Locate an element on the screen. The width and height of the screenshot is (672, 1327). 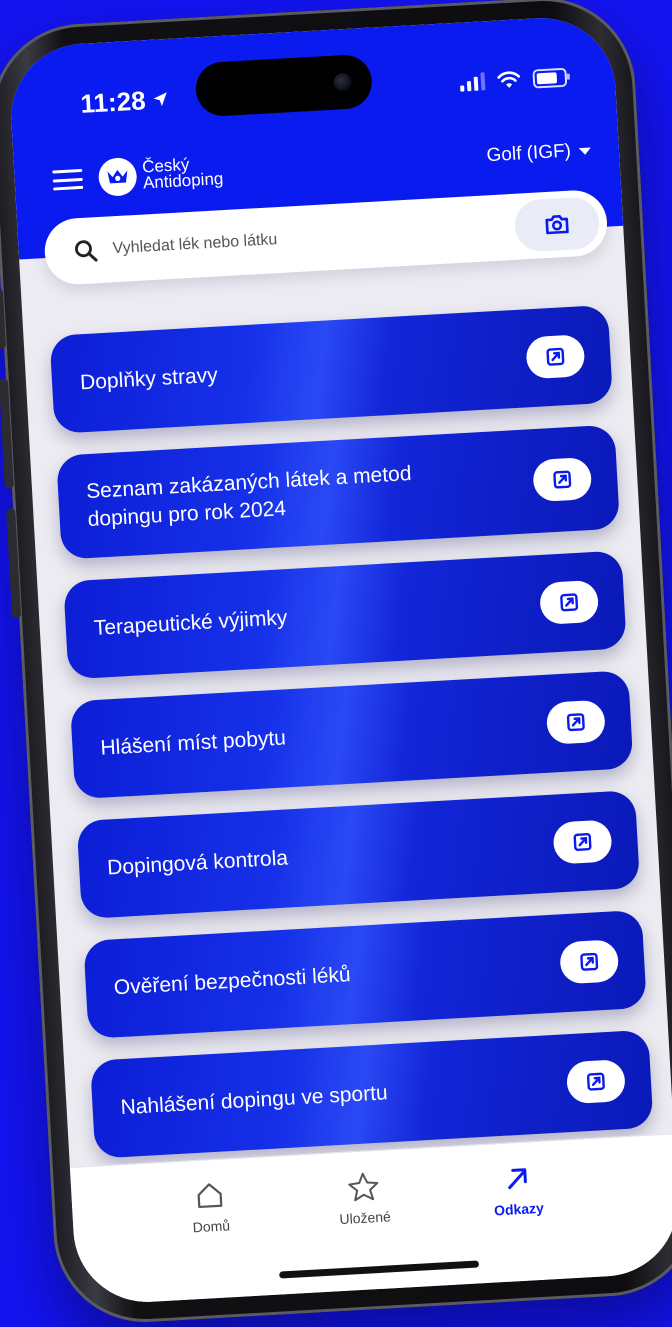
sport-selector: Golf (IGF) is located at coordinates (539, 153).